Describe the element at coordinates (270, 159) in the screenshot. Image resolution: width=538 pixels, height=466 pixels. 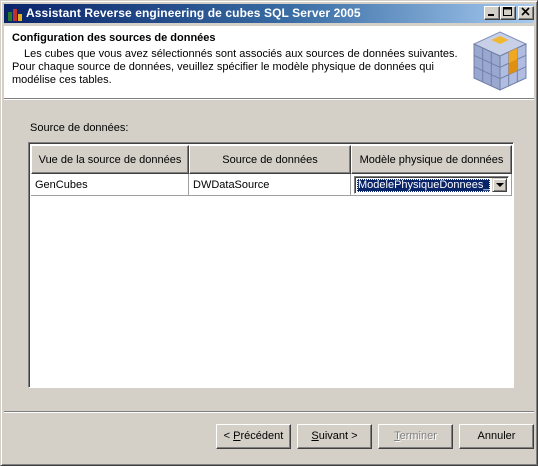
I see `column-header-source: Source de données` at that location.